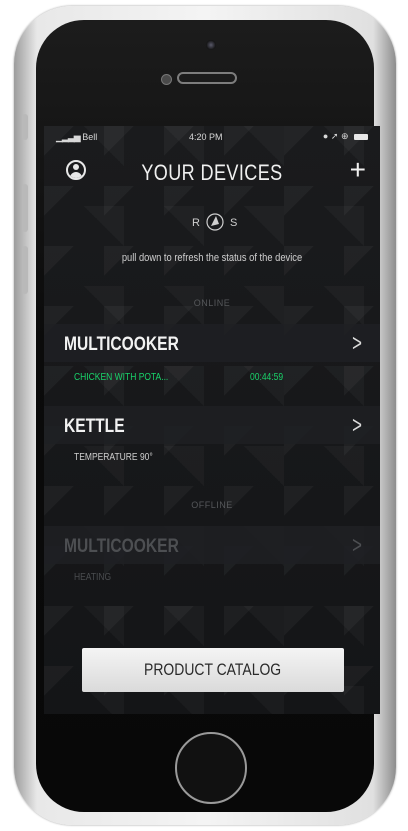  I want to click on lock-rotation-icon: ●, so click(325, 136).